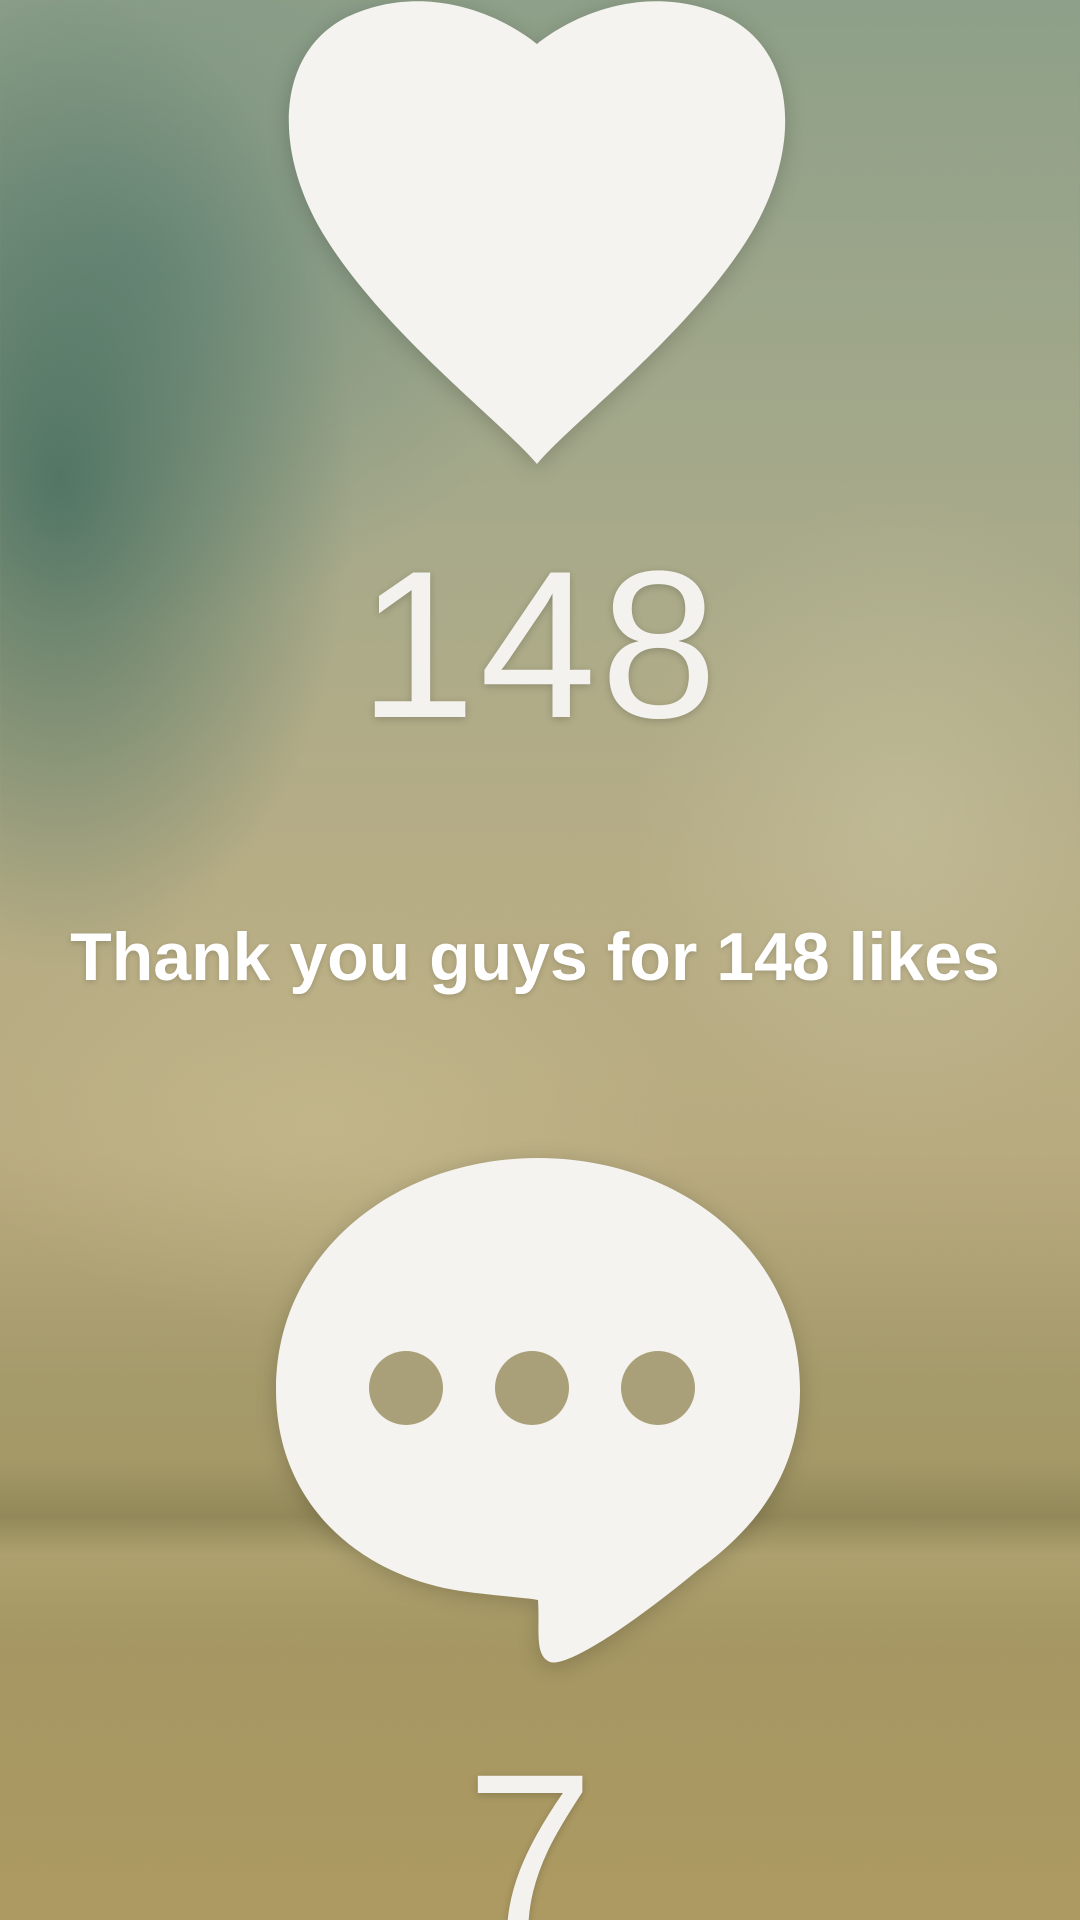  What do you see at coordinates (530, 1823) in the screenshot?
I see `comment-count: 7` at bounding box center [530, 1823].